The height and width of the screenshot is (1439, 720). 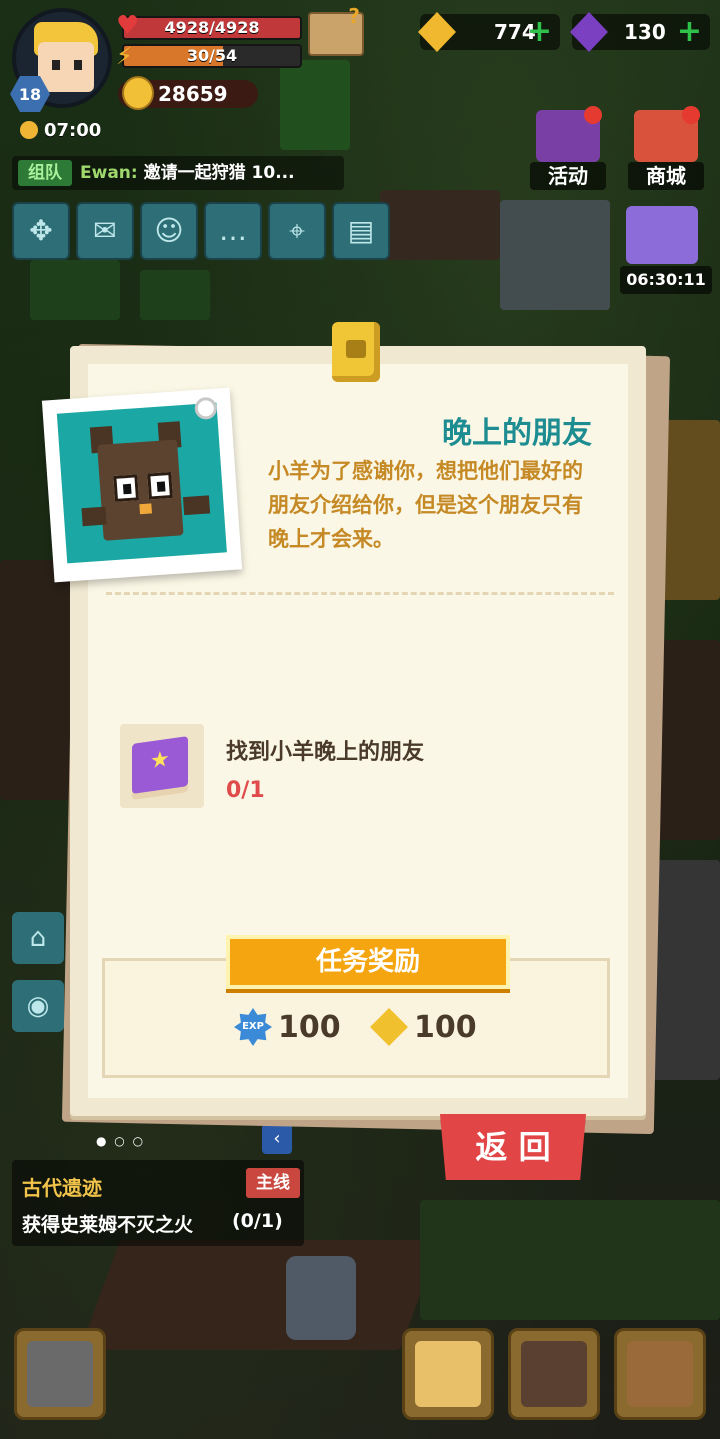 I want to click on tracker-progress: (0/1), so click(x=257, y=1221).